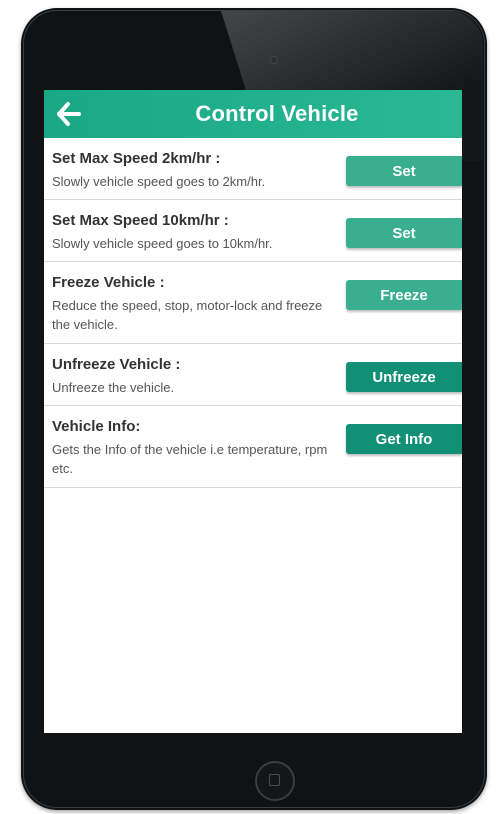 The width and height of the screenshot is (497, 814). I want to click on row-title: Unfreeze Vehicle :, so click(116, 364).